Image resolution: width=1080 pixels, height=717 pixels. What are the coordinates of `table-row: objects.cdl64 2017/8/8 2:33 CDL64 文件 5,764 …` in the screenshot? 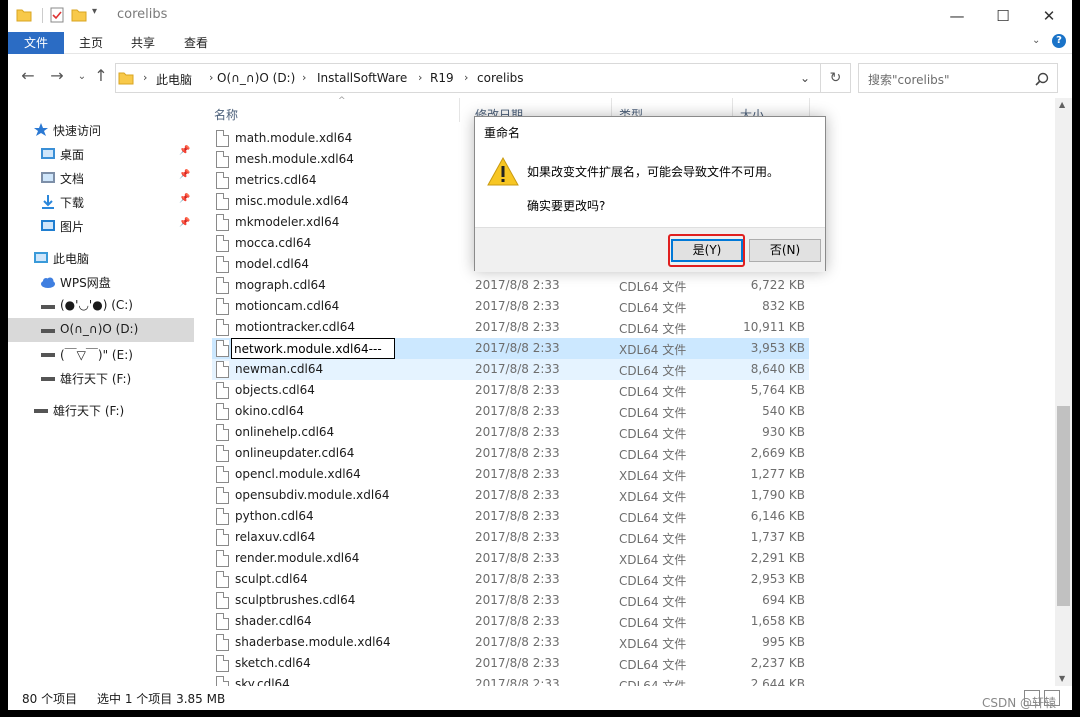 It's located at (510, 390).